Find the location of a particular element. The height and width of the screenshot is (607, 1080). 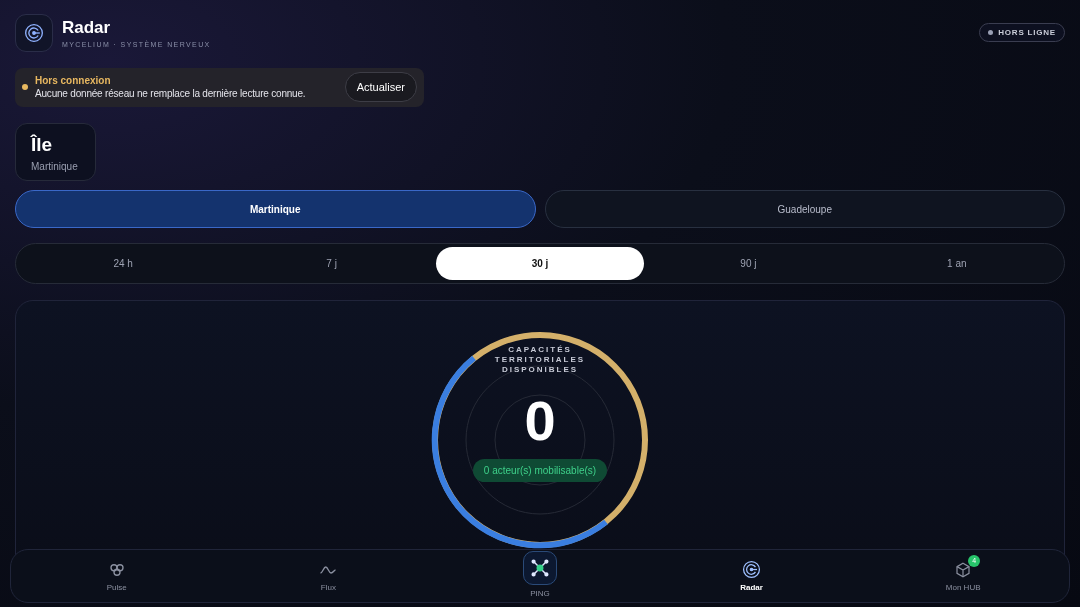

status-dot-icon is located at coordinates (991, 32).